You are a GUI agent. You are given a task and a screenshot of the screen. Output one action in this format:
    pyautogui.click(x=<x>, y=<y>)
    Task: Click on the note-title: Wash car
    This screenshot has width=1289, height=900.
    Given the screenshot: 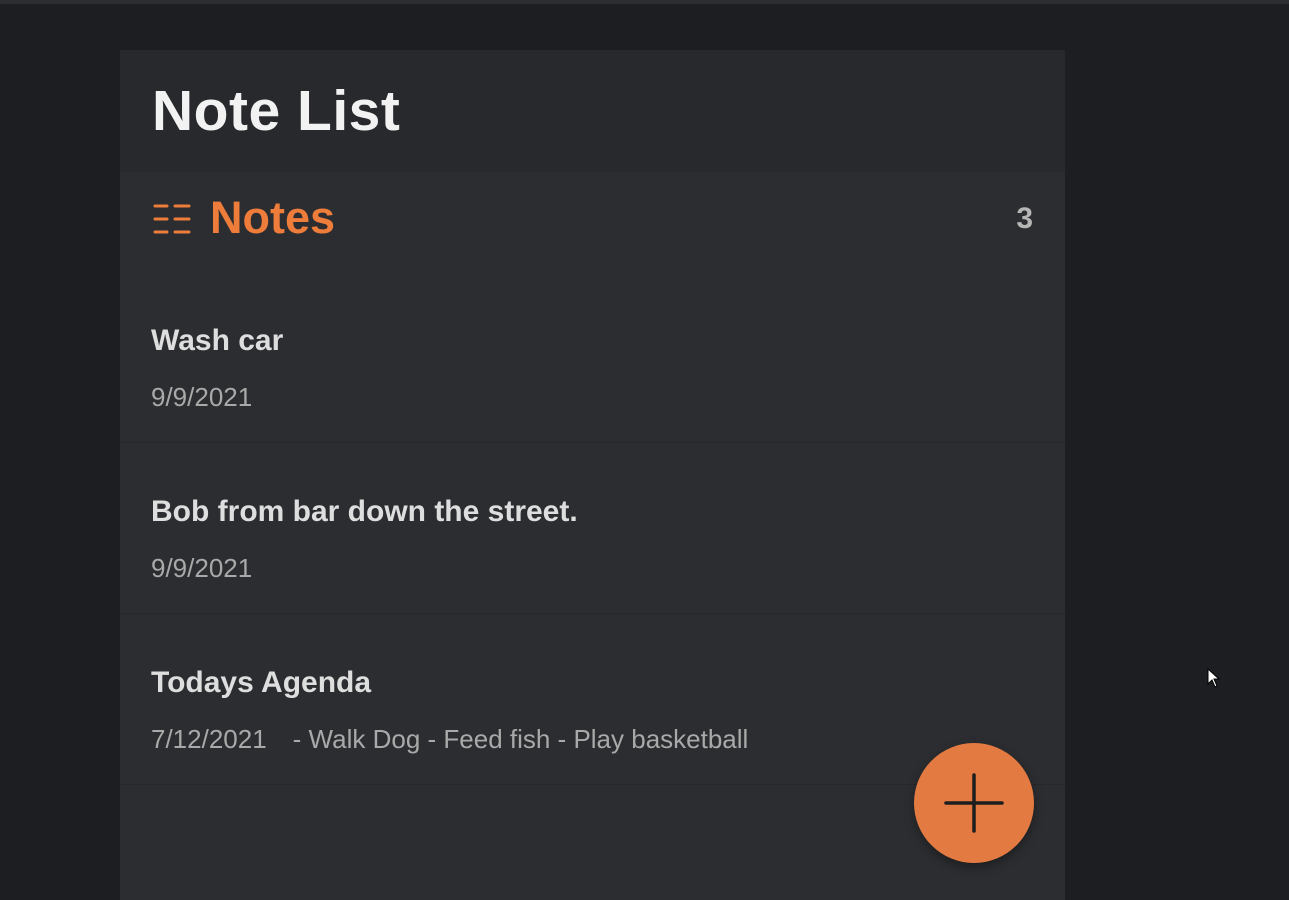 What is the action you would take?
    pyautogui.click(x=217, y=340)
    